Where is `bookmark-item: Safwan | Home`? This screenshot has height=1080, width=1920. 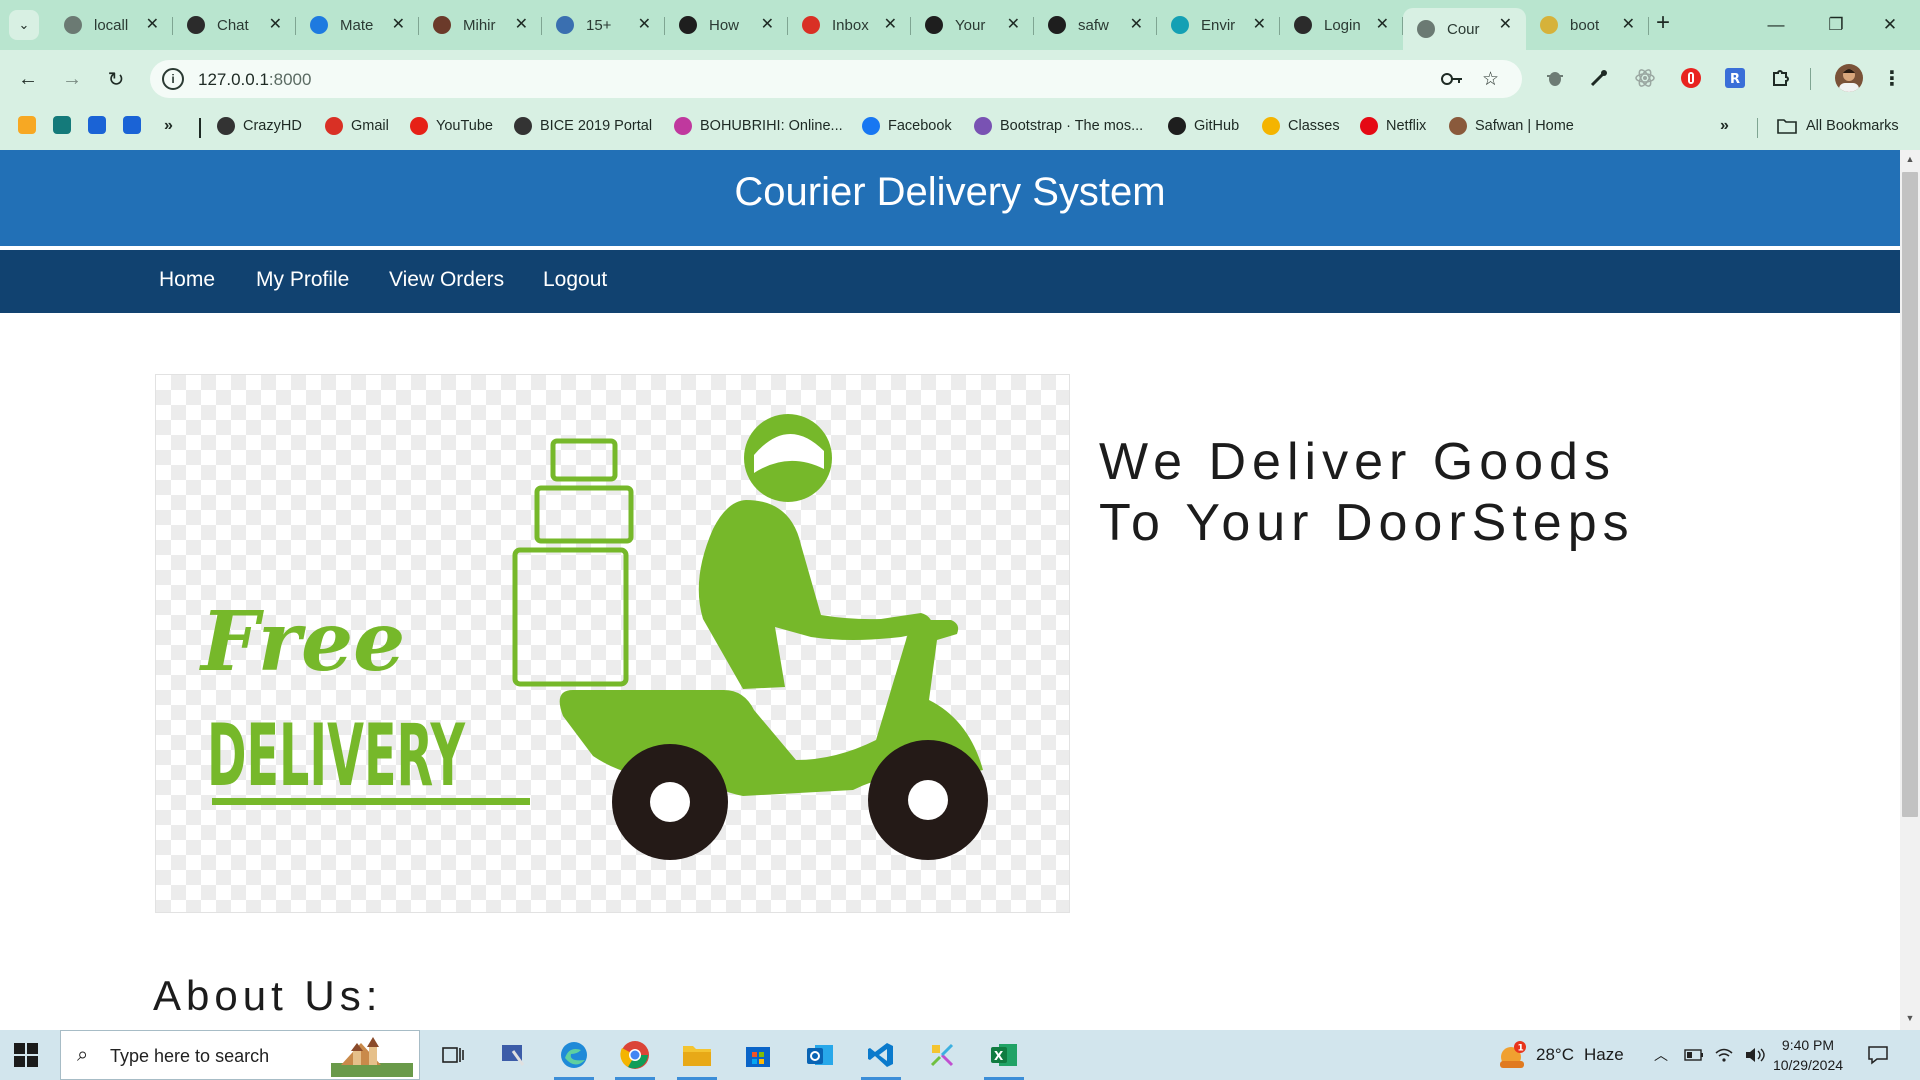 bookmark-item: Safwan | Home is located at coordinates (1511, 126).